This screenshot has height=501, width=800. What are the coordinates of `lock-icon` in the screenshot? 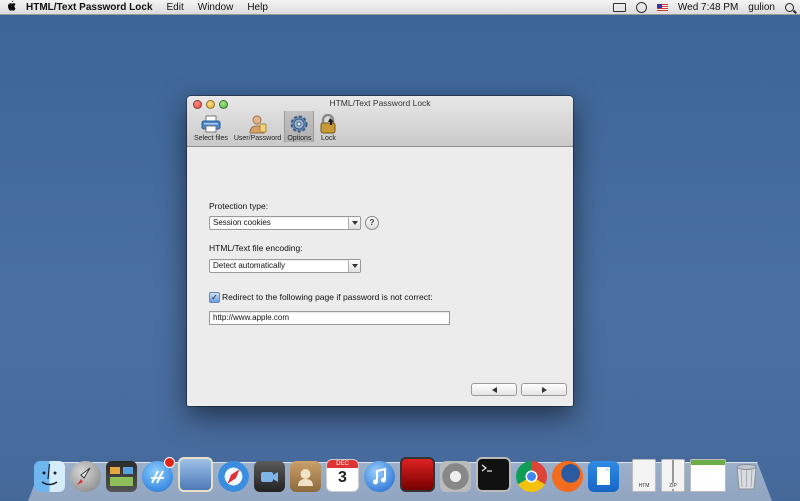 It's located at (328, 124).